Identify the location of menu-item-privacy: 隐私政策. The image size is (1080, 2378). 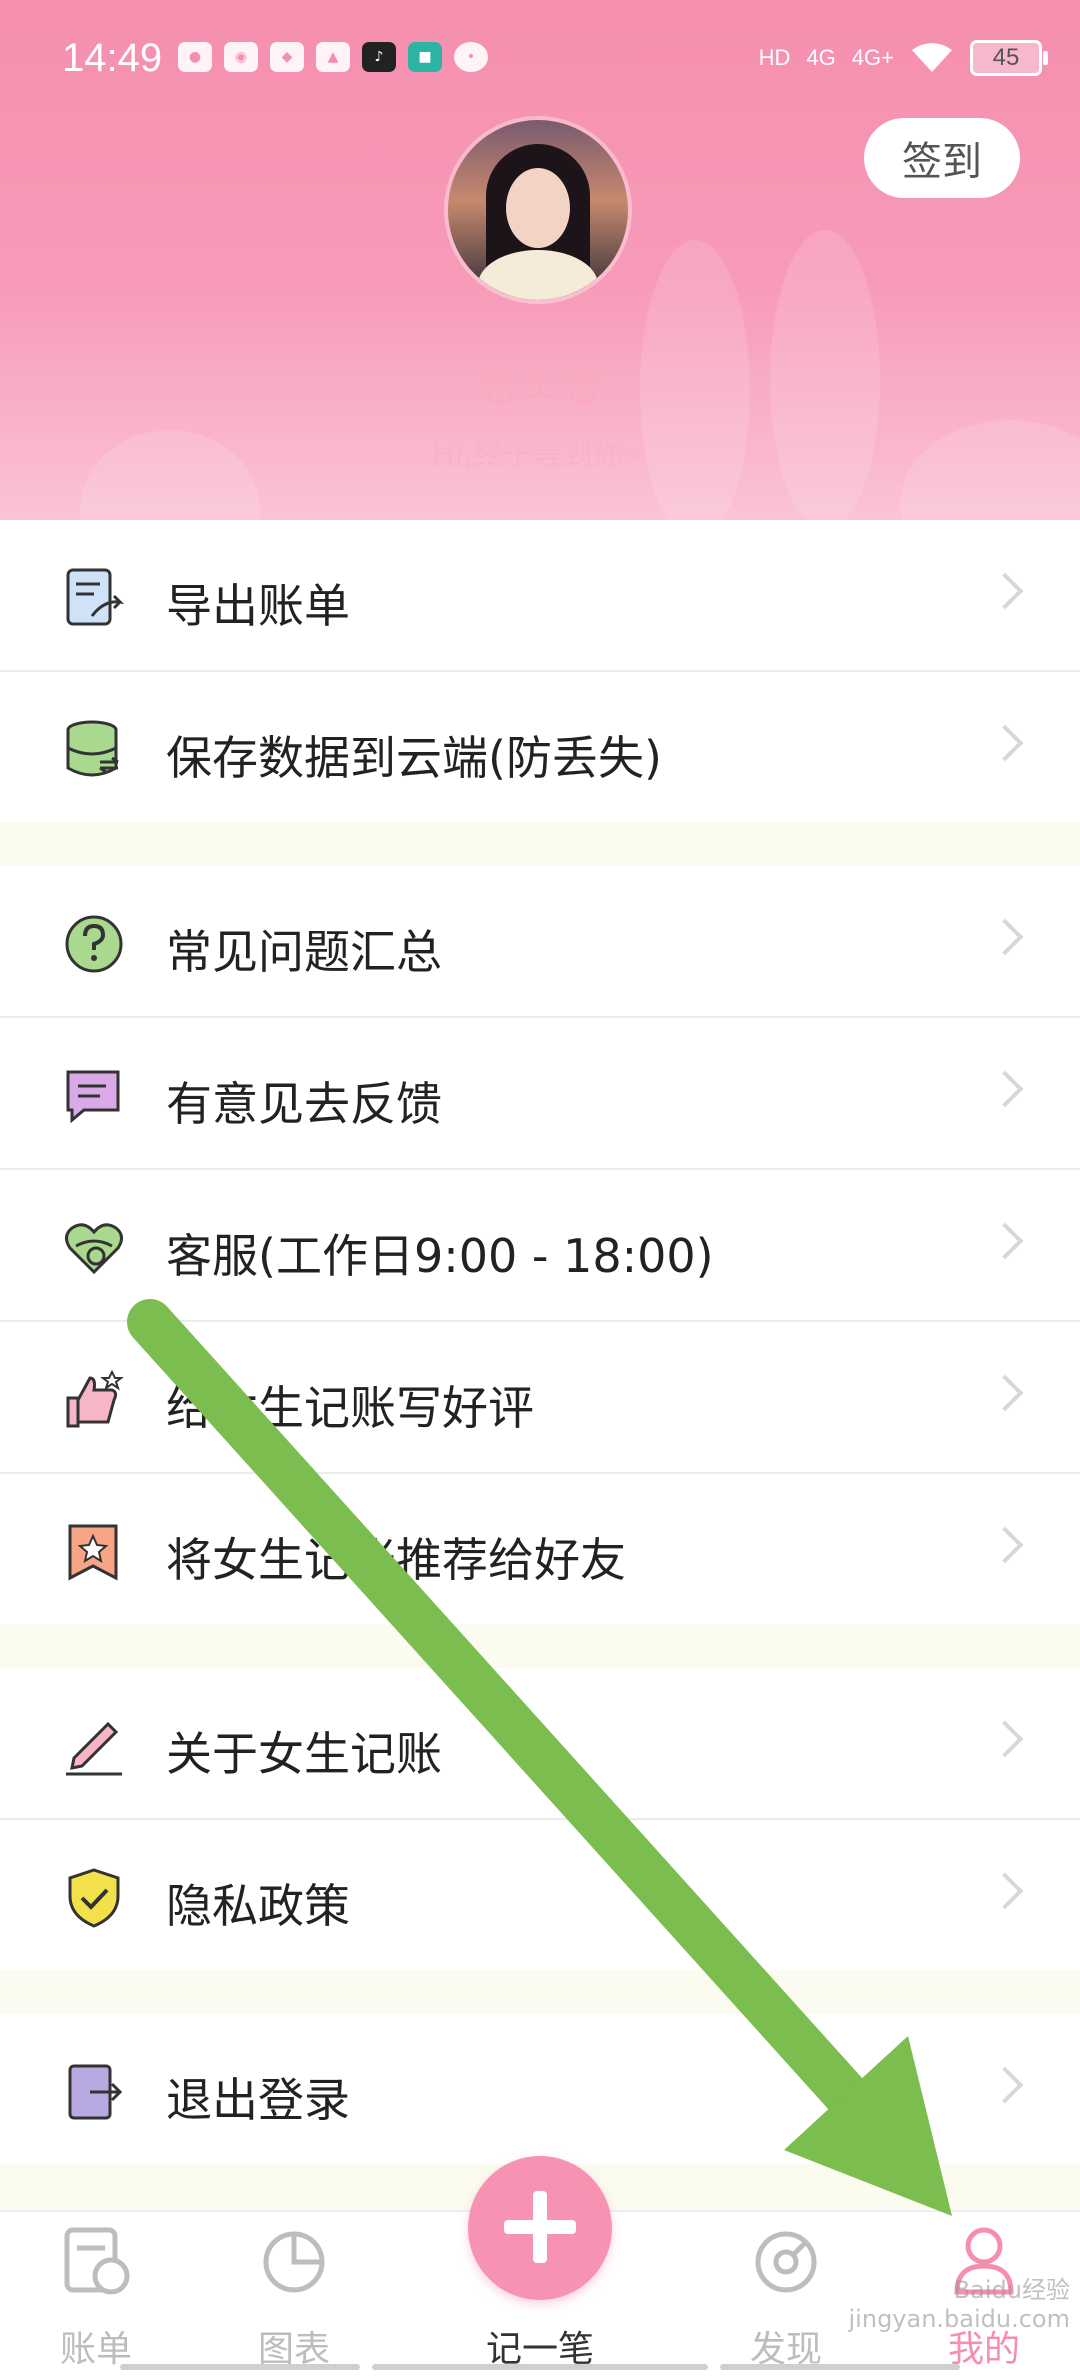
(540, 1895).